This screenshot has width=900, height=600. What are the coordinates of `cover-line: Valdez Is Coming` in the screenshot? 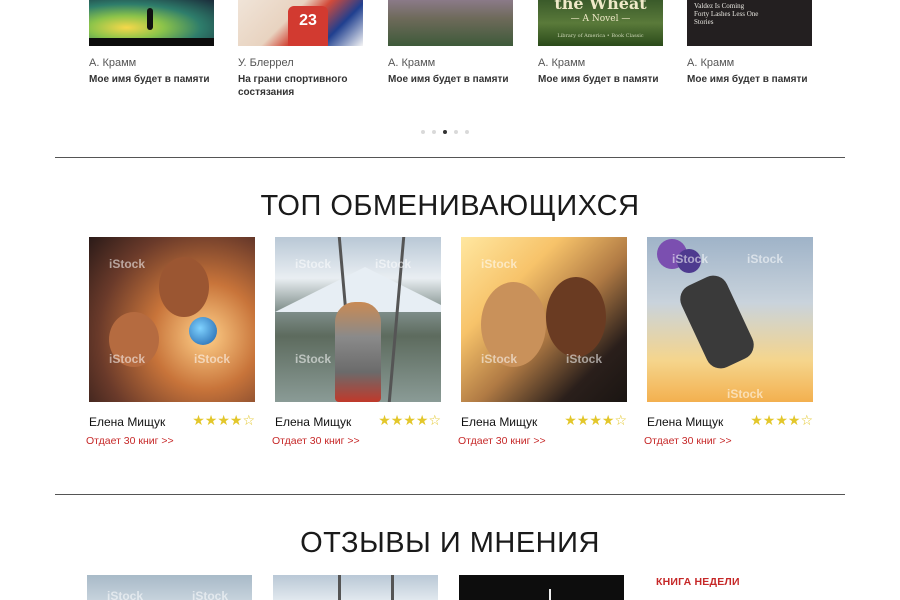 It's located at (719, 6).